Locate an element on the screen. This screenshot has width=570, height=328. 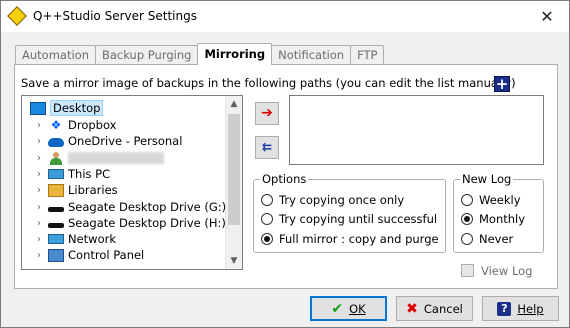
close-icon: ✕ is located at coordinates (547, 17).